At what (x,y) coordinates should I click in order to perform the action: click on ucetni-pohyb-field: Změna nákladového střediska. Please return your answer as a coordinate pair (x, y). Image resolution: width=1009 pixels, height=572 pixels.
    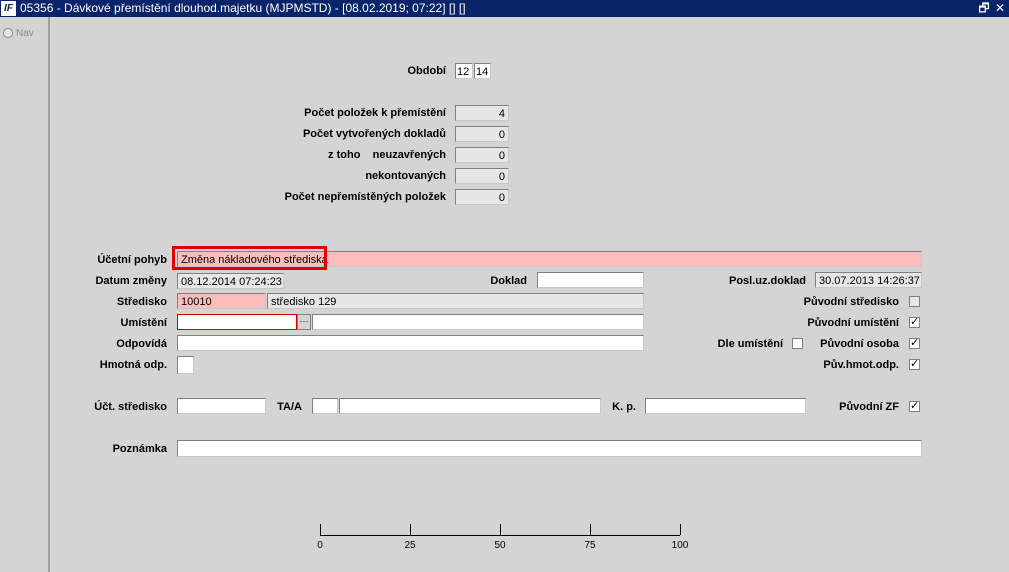
    Looking at the image, I should click on (549, 259).